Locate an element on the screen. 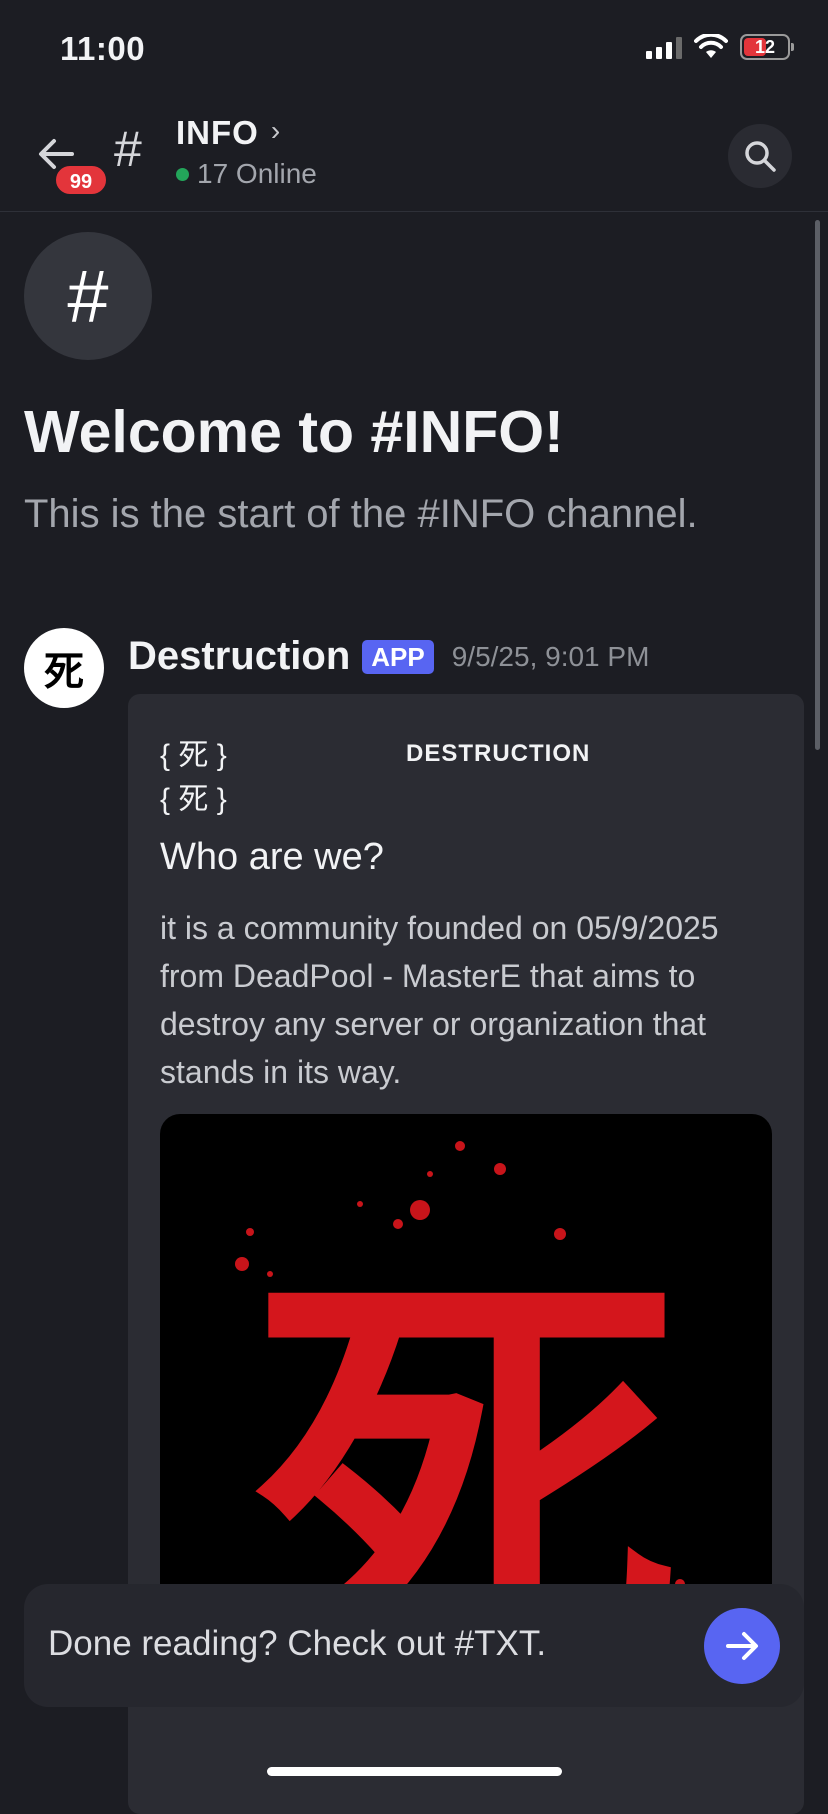  channel-title: INFO › 17 Online is located at coordinates (246, 152).